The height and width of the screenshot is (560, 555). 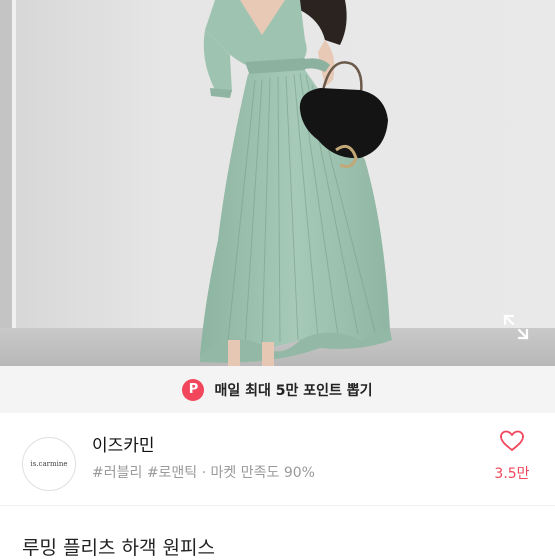 I want to click on product-title: 루밍 플리츠 하객 원피스, so click(x=118, y=548).